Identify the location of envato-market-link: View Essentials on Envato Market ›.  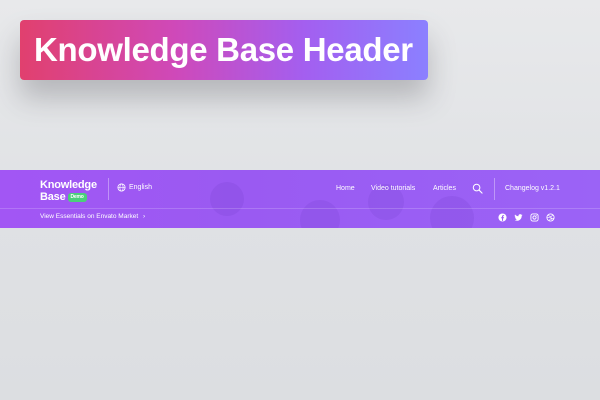
(92, 216).